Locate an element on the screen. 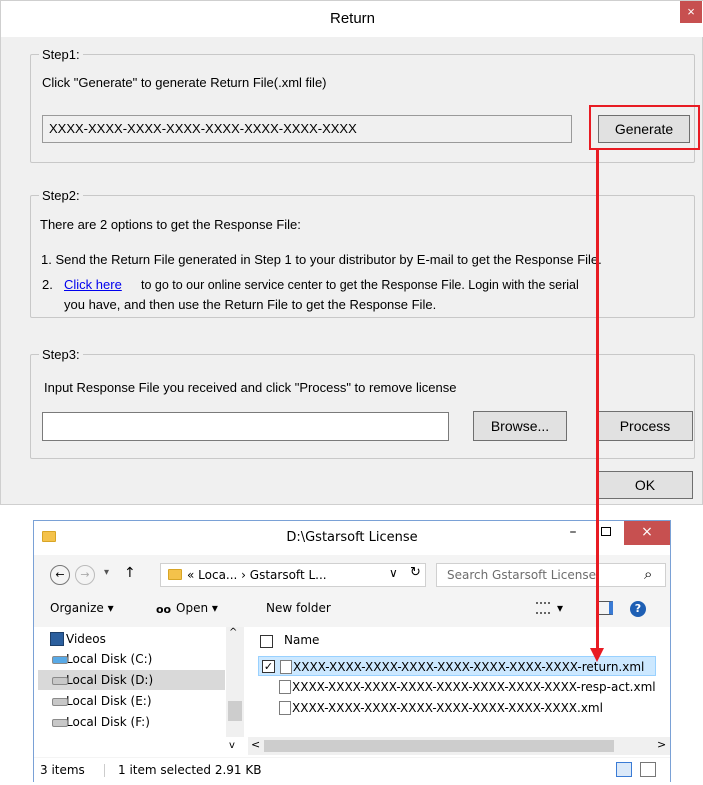  search-input: Search Gstarsoft License is located at coordinates (551, 575).